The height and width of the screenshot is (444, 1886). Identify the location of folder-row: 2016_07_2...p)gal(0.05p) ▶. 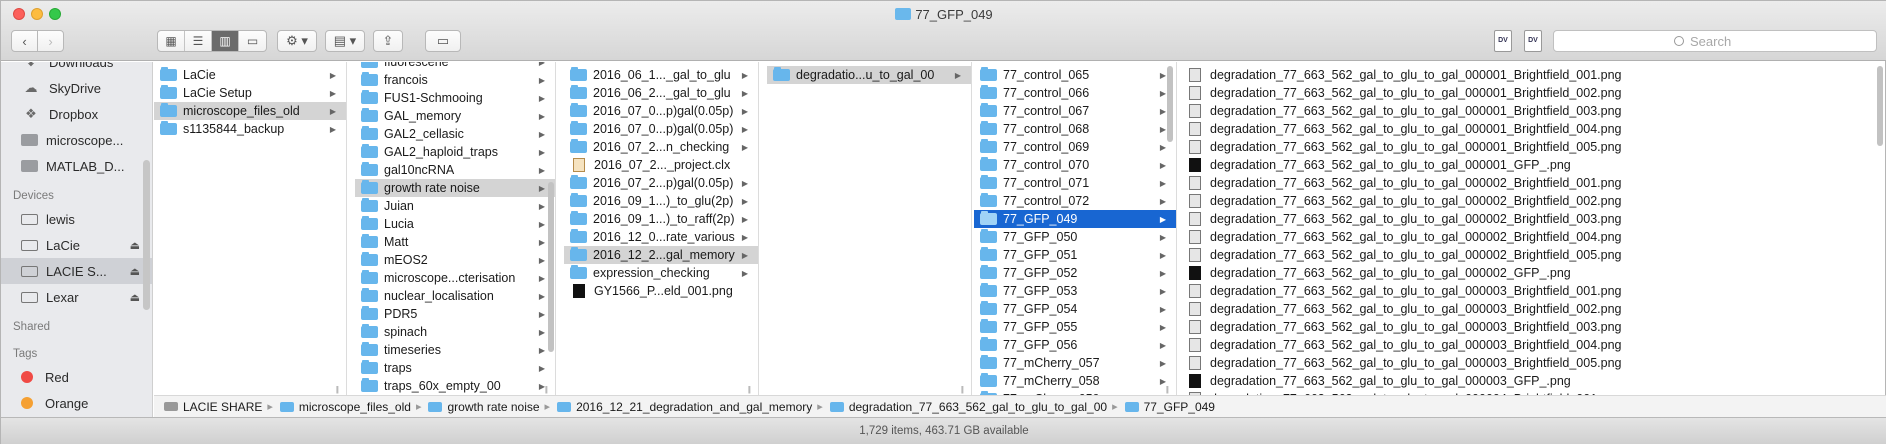
(661, 183).